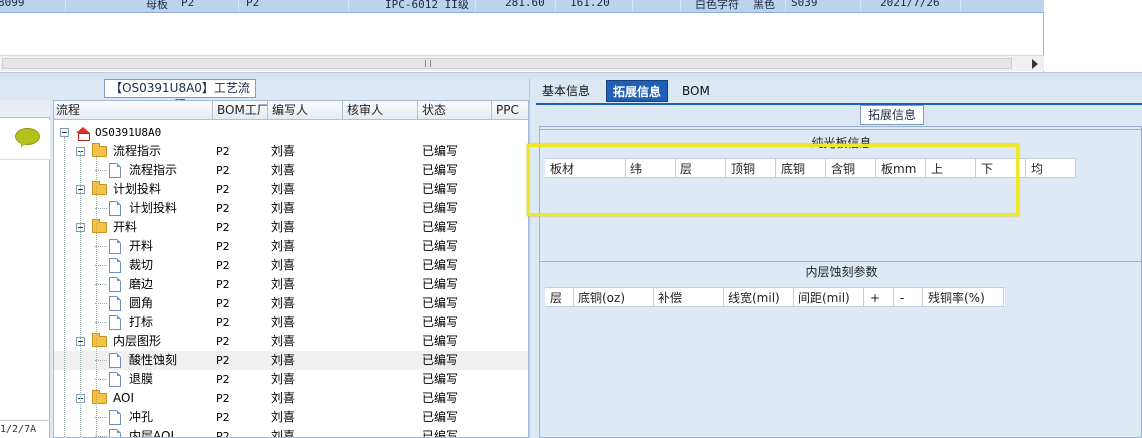  I want to click on tree-step-row: 内层AOI P2 刘喜 已编写, so click(291, 432).